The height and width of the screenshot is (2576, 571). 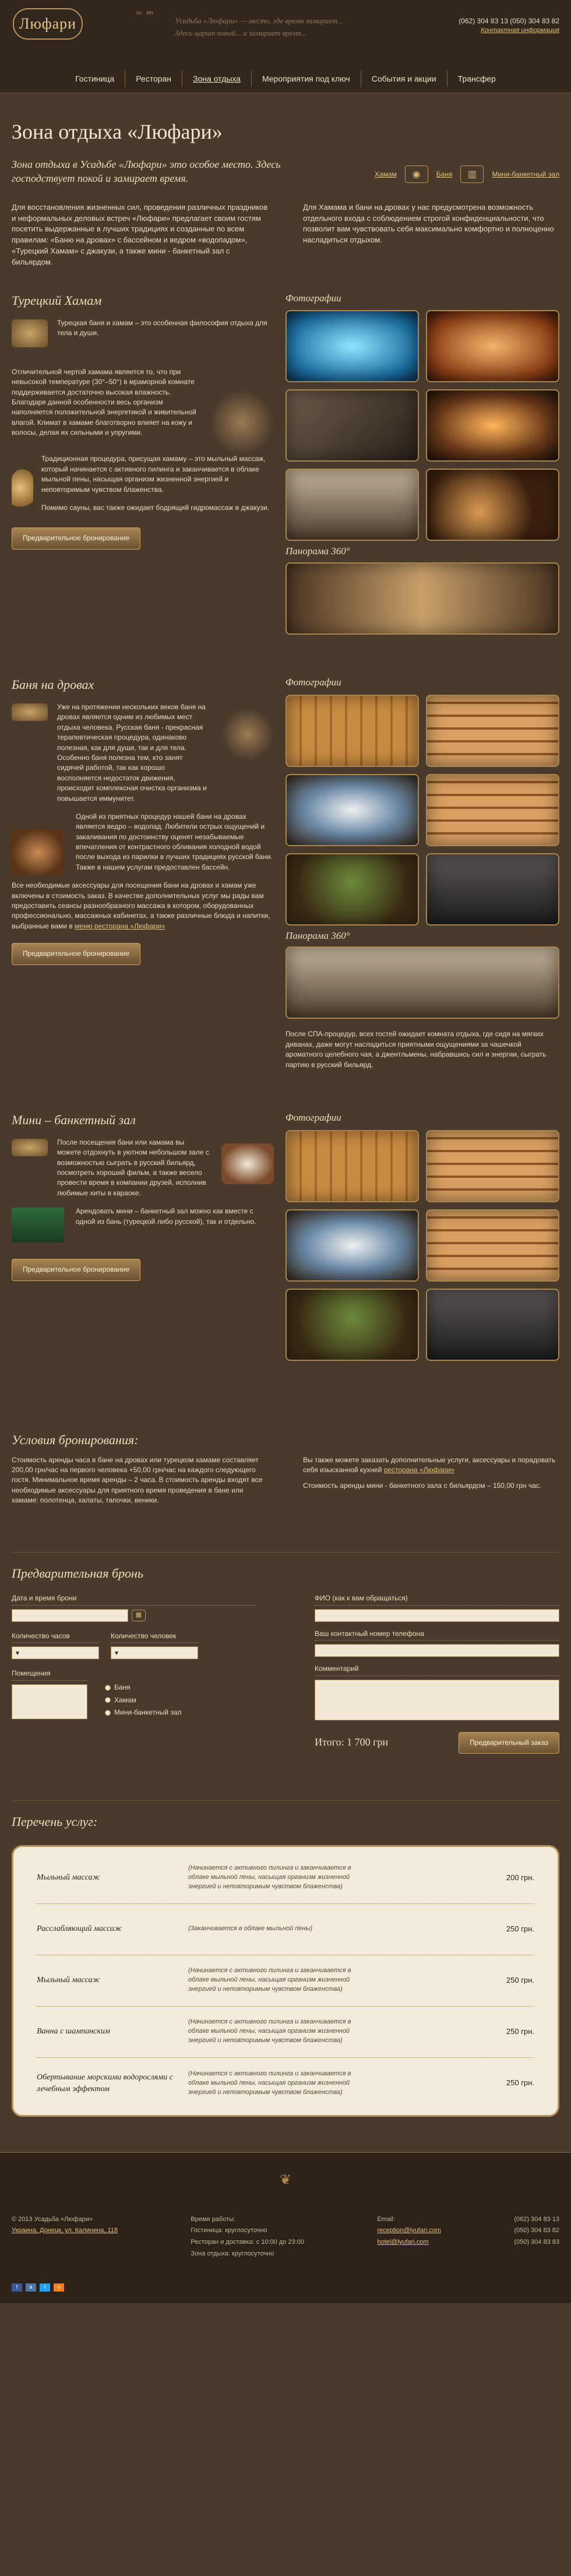 What do you see at coordinates (509, 1743) in the screenshot?
I see `submit-booking-button: Предварительный заказ` at bounding box center [509, 1743].